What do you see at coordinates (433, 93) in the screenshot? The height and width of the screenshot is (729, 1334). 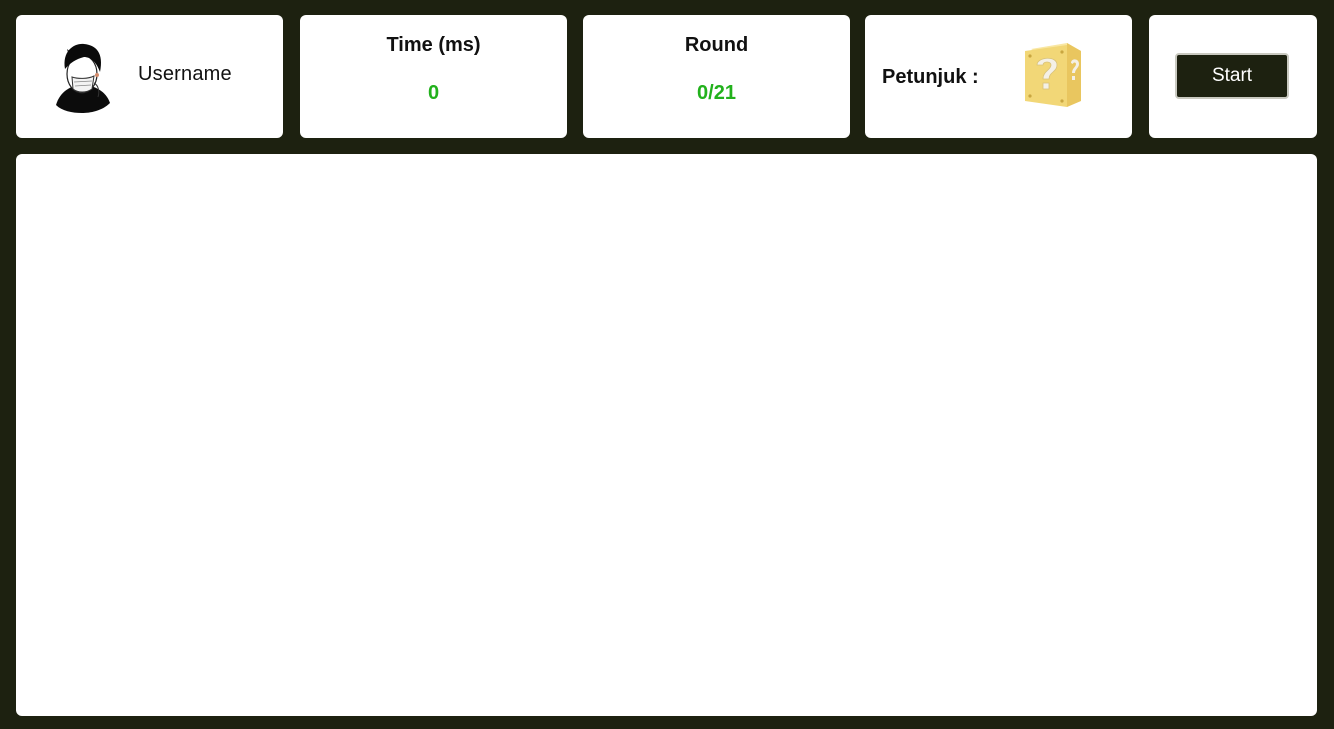 I see `time-value: 0` at bounding box center [433, 93].